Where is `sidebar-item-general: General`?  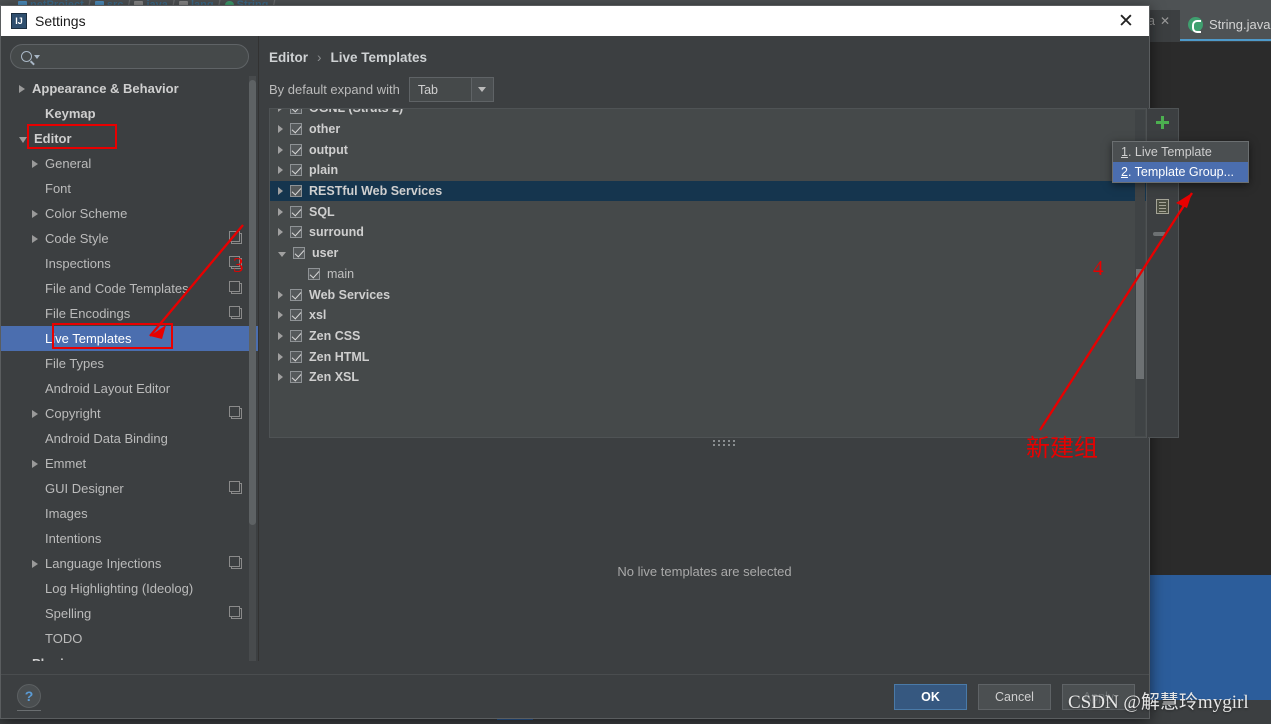
sidebar-item-general: General is located at coordinates (129, 163).